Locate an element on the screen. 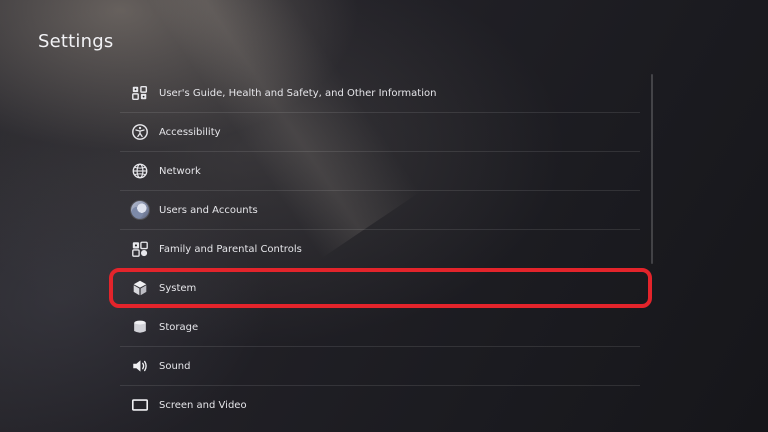 The width and height of the screenshot is (768, 432). settings-item-screen-and-video: Screen and Video is located at coordinates (380, 405).